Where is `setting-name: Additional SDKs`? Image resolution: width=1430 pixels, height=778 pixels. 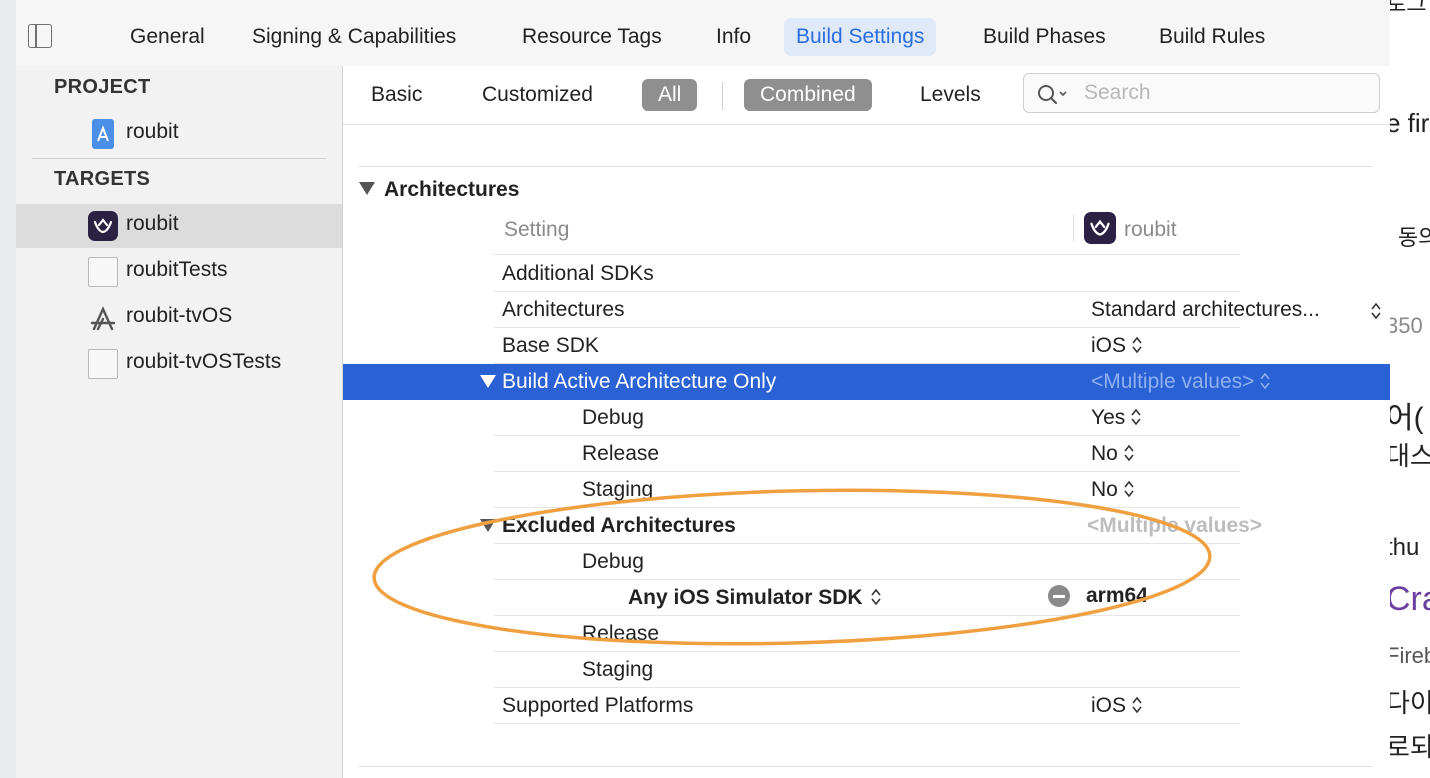 setting-name: Additional SDKs is located at coordinates (578, 273).